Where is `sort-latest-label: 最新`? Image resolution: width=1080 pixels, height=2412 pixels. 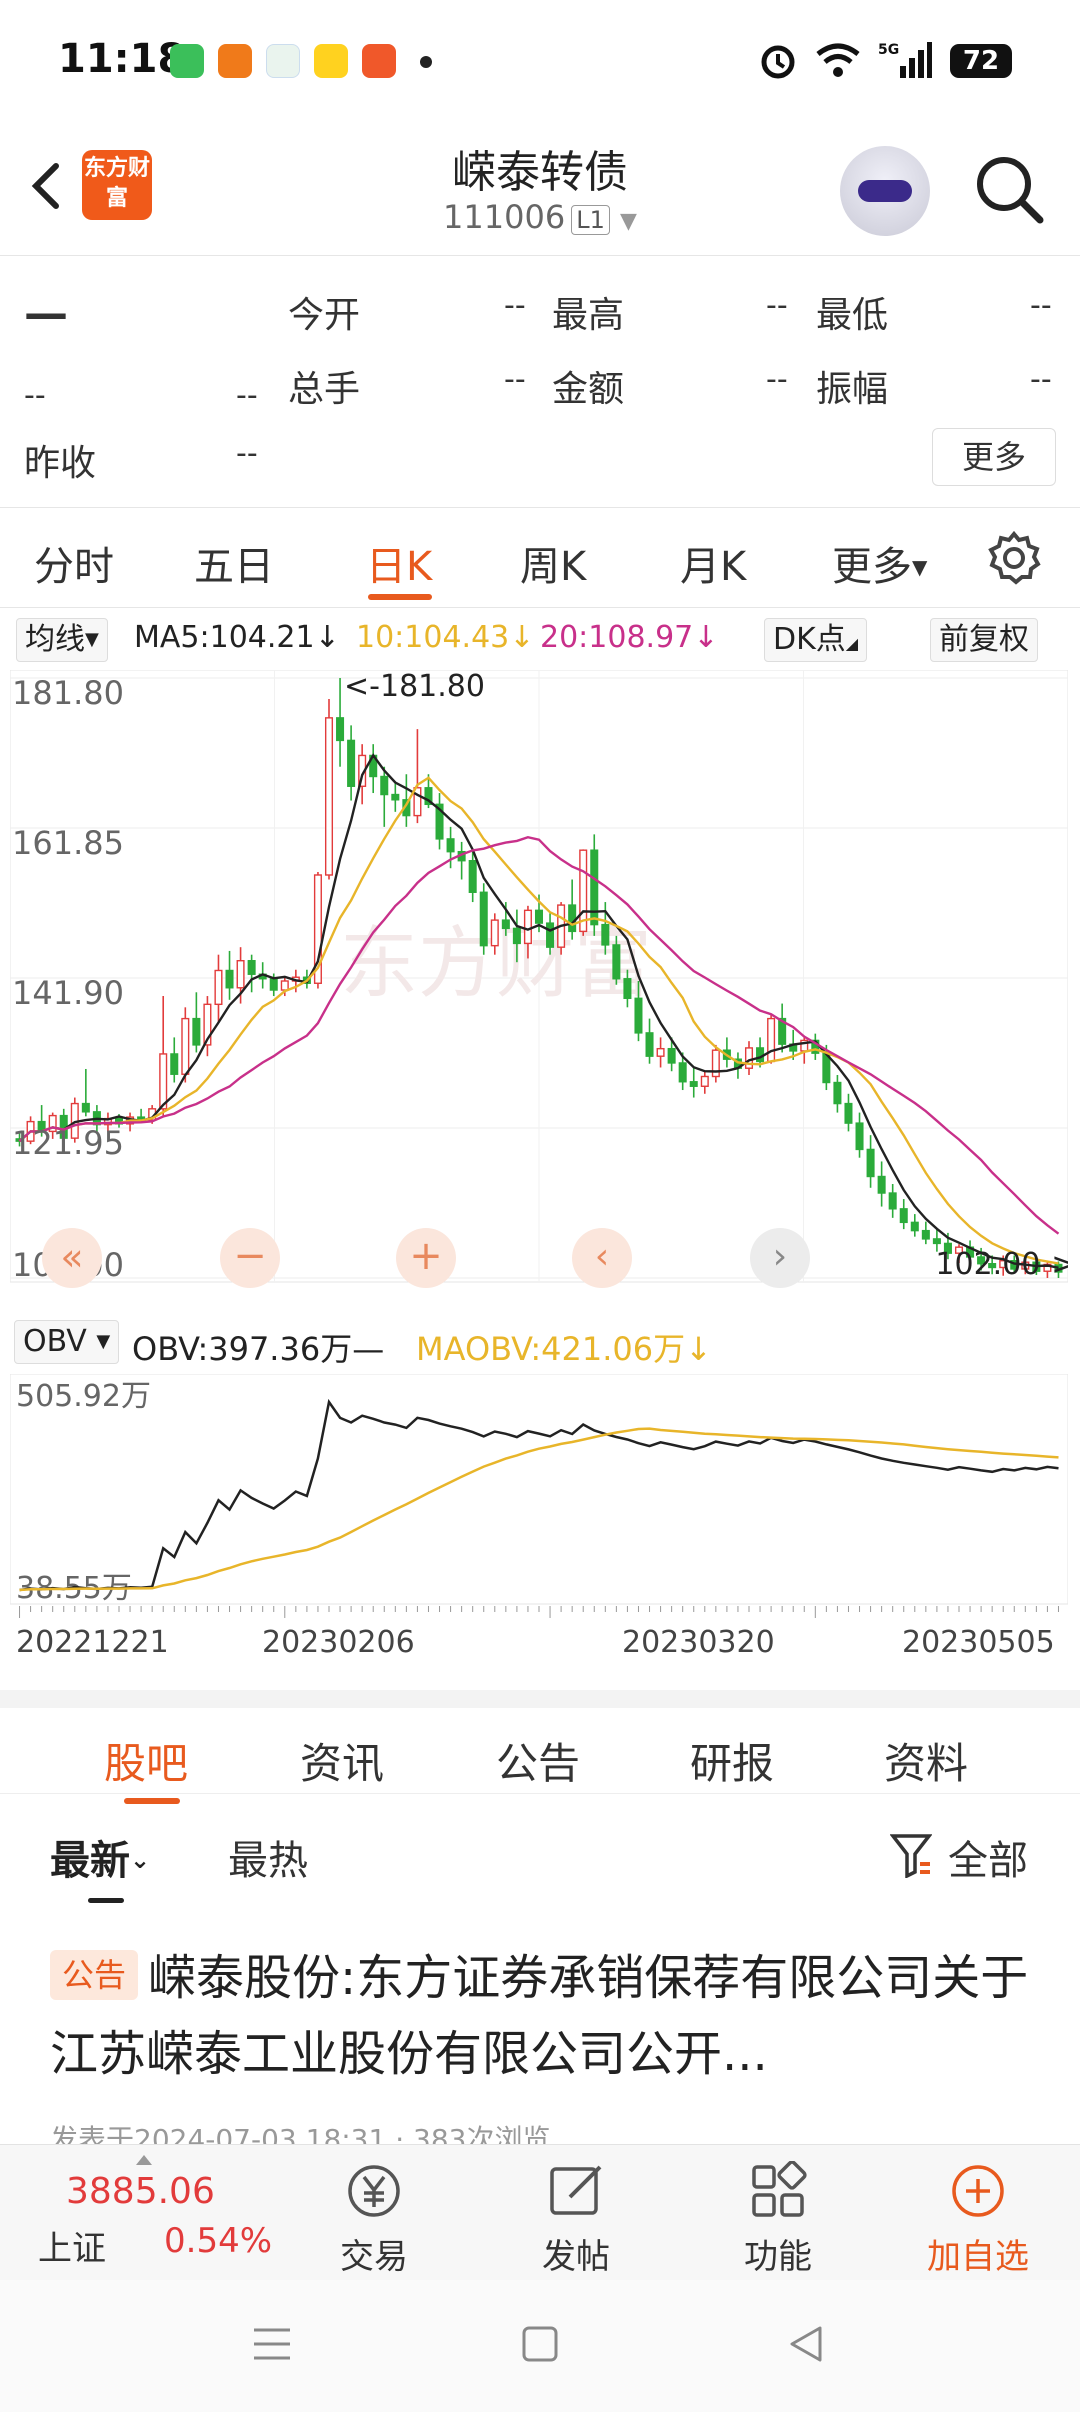 sort-latest-label: 最新 is located at coordinates (90, 1861).